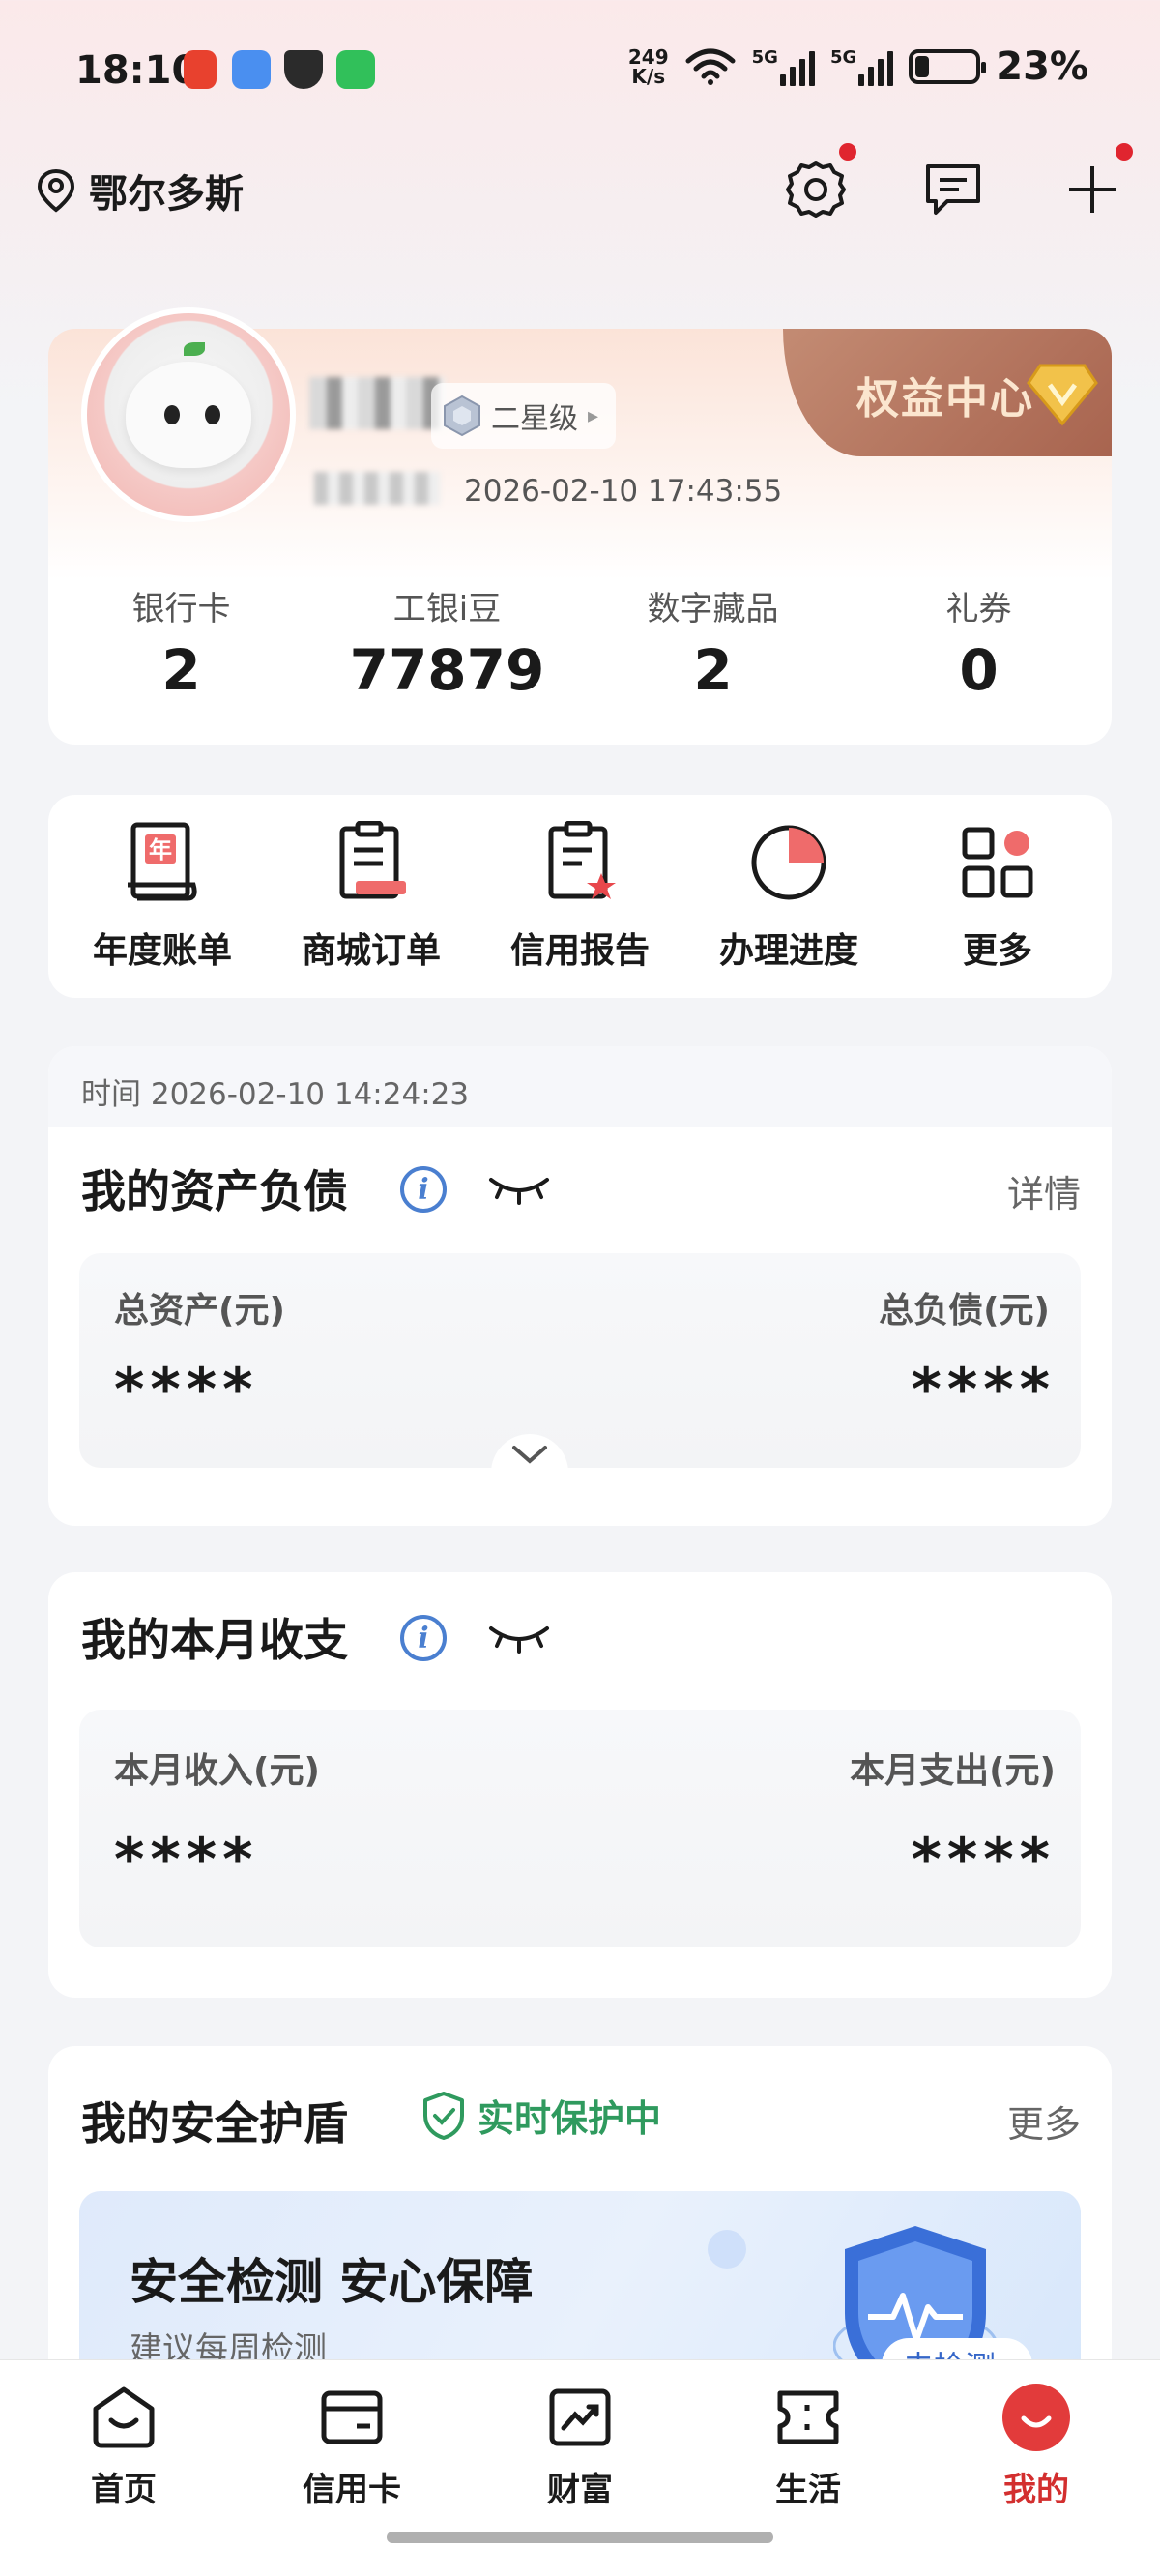  Describe the element at coordinates (304, 69) in the screenshot. I see `shield-app-icon` at that location.